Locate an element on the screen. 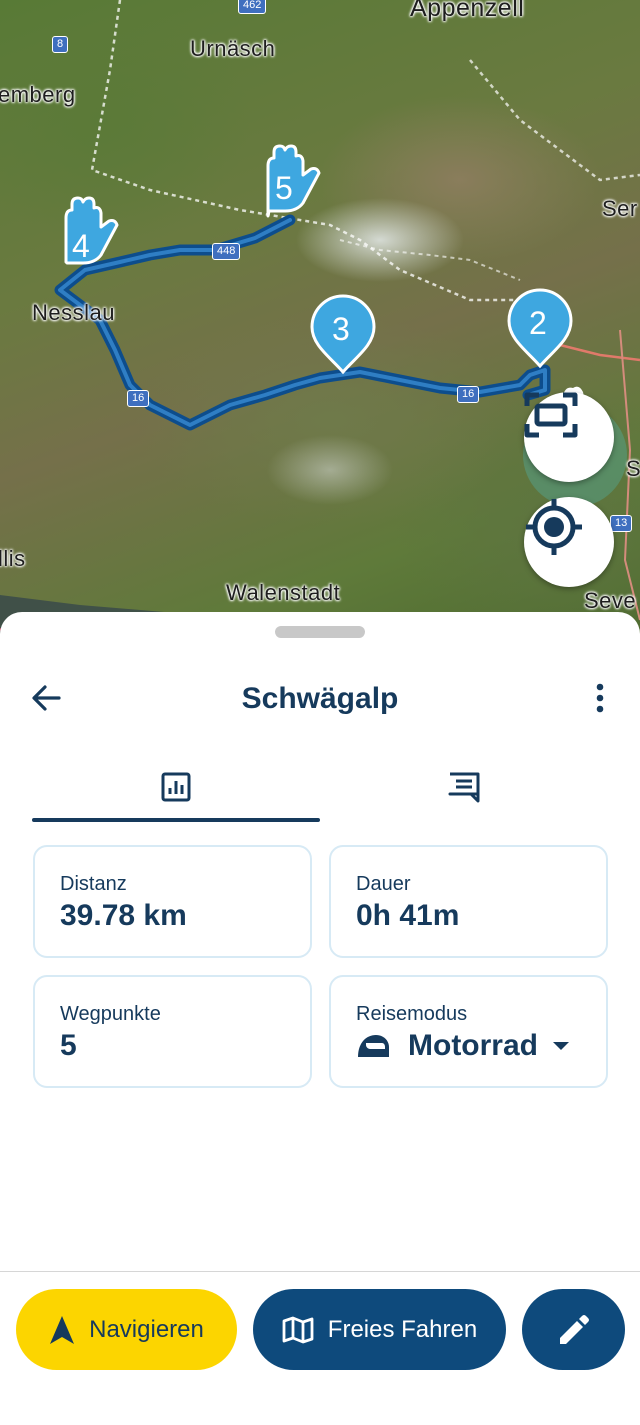 The height and width of the screenshot is (1425, 640). tab-comments is located at coordinates (464, 787).